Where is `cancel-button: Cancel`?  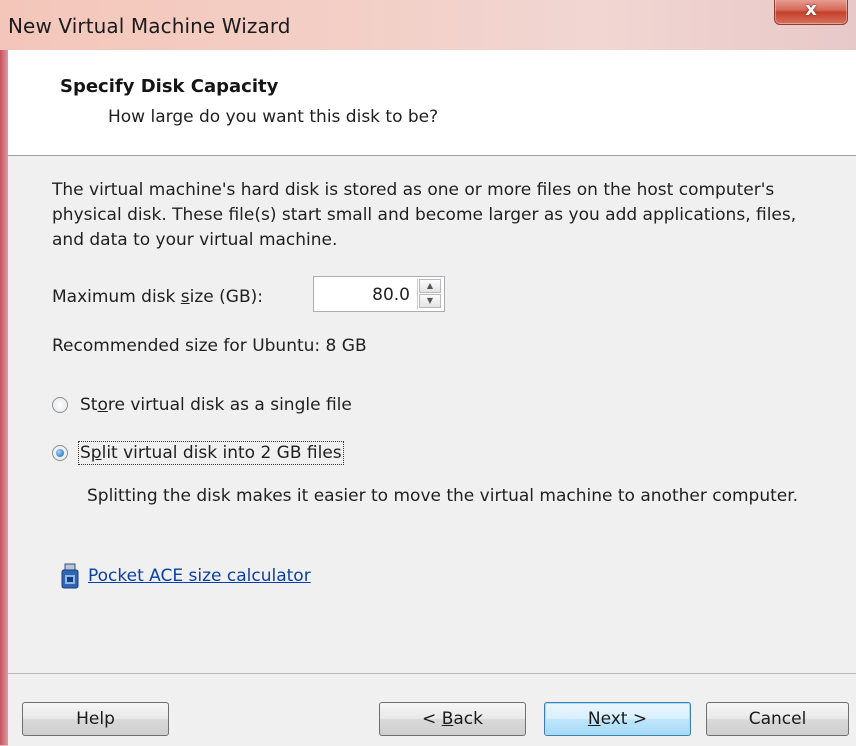
cancel-button: Cancel is located at coordinates (777, 719).